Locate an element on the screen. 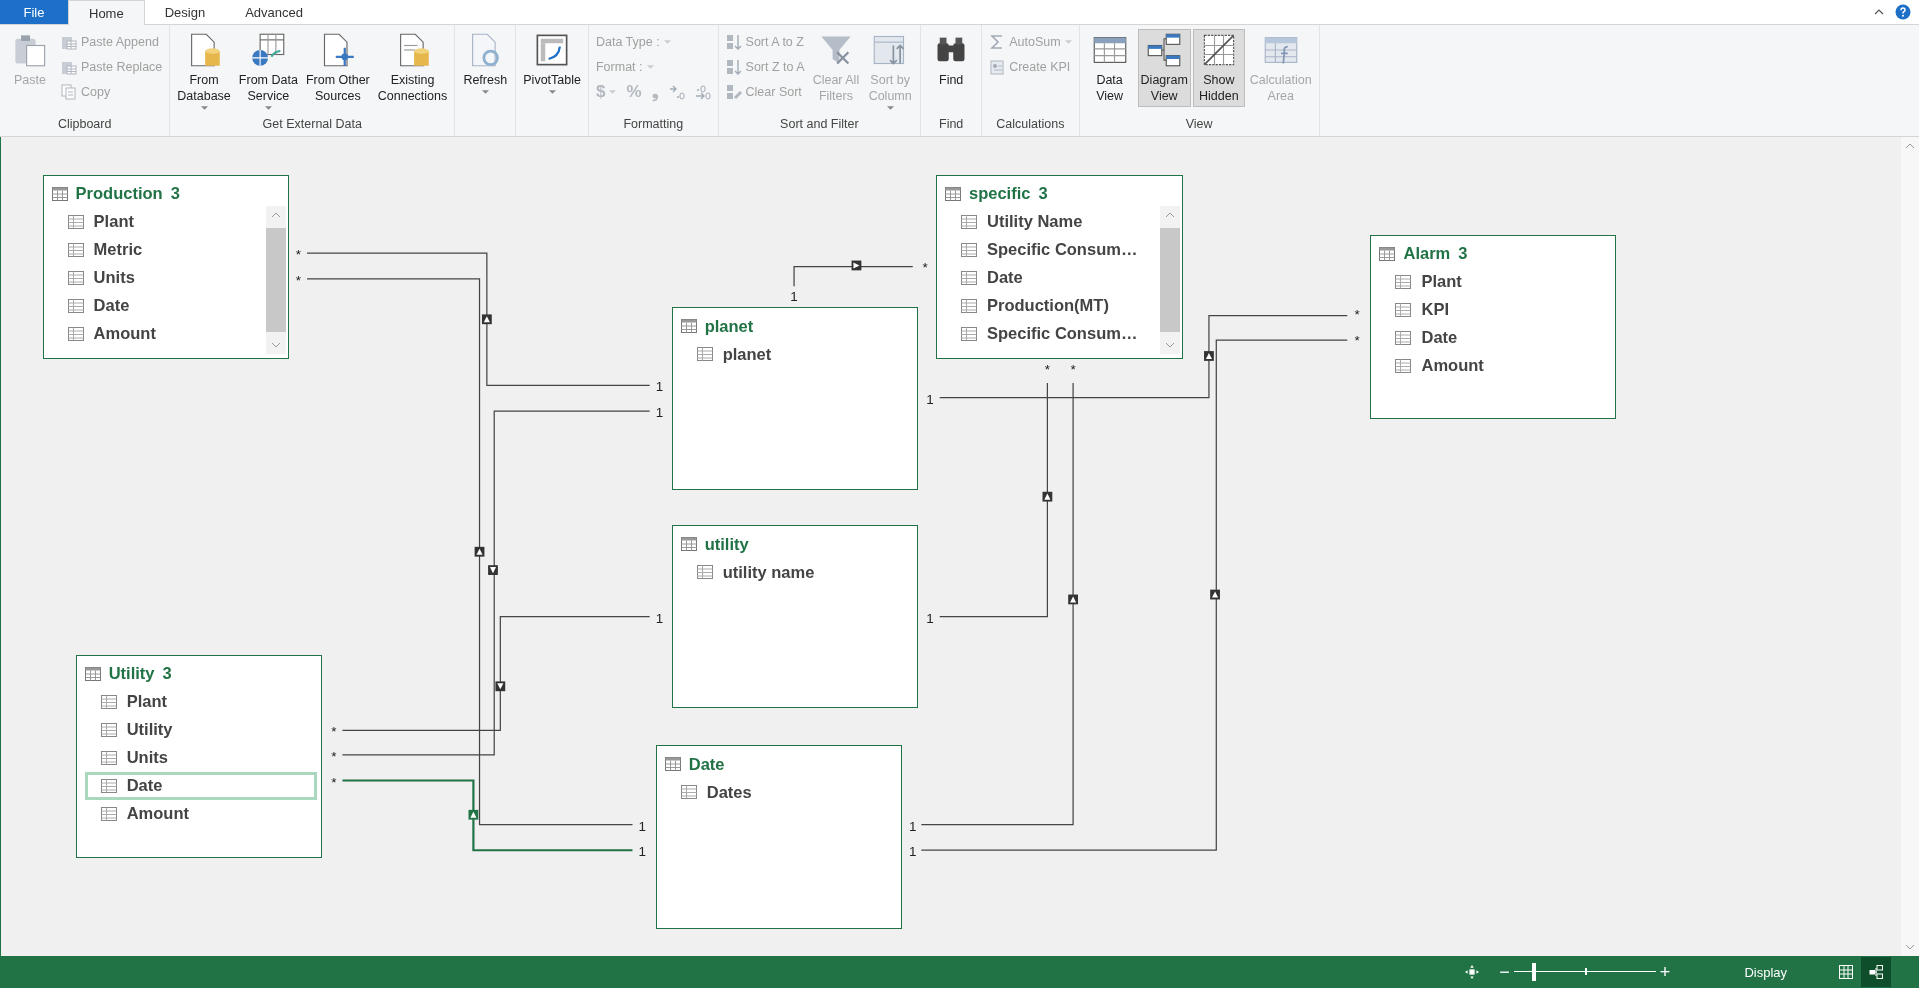 The height and width of the screenshot is (988, 1919). zoom-slider is located at coordinates (1584, 972).